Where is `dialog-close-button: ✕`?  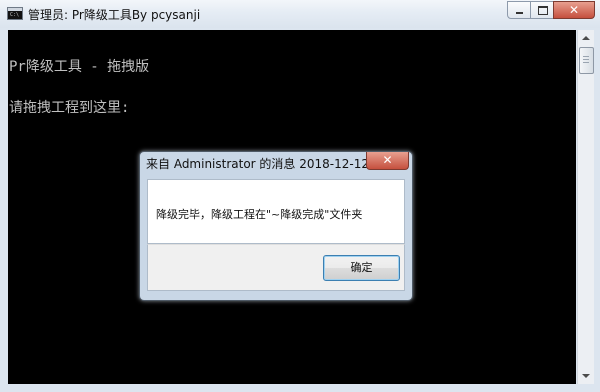 dialog-close-button: ✕ is located at coordinates (387, 161).